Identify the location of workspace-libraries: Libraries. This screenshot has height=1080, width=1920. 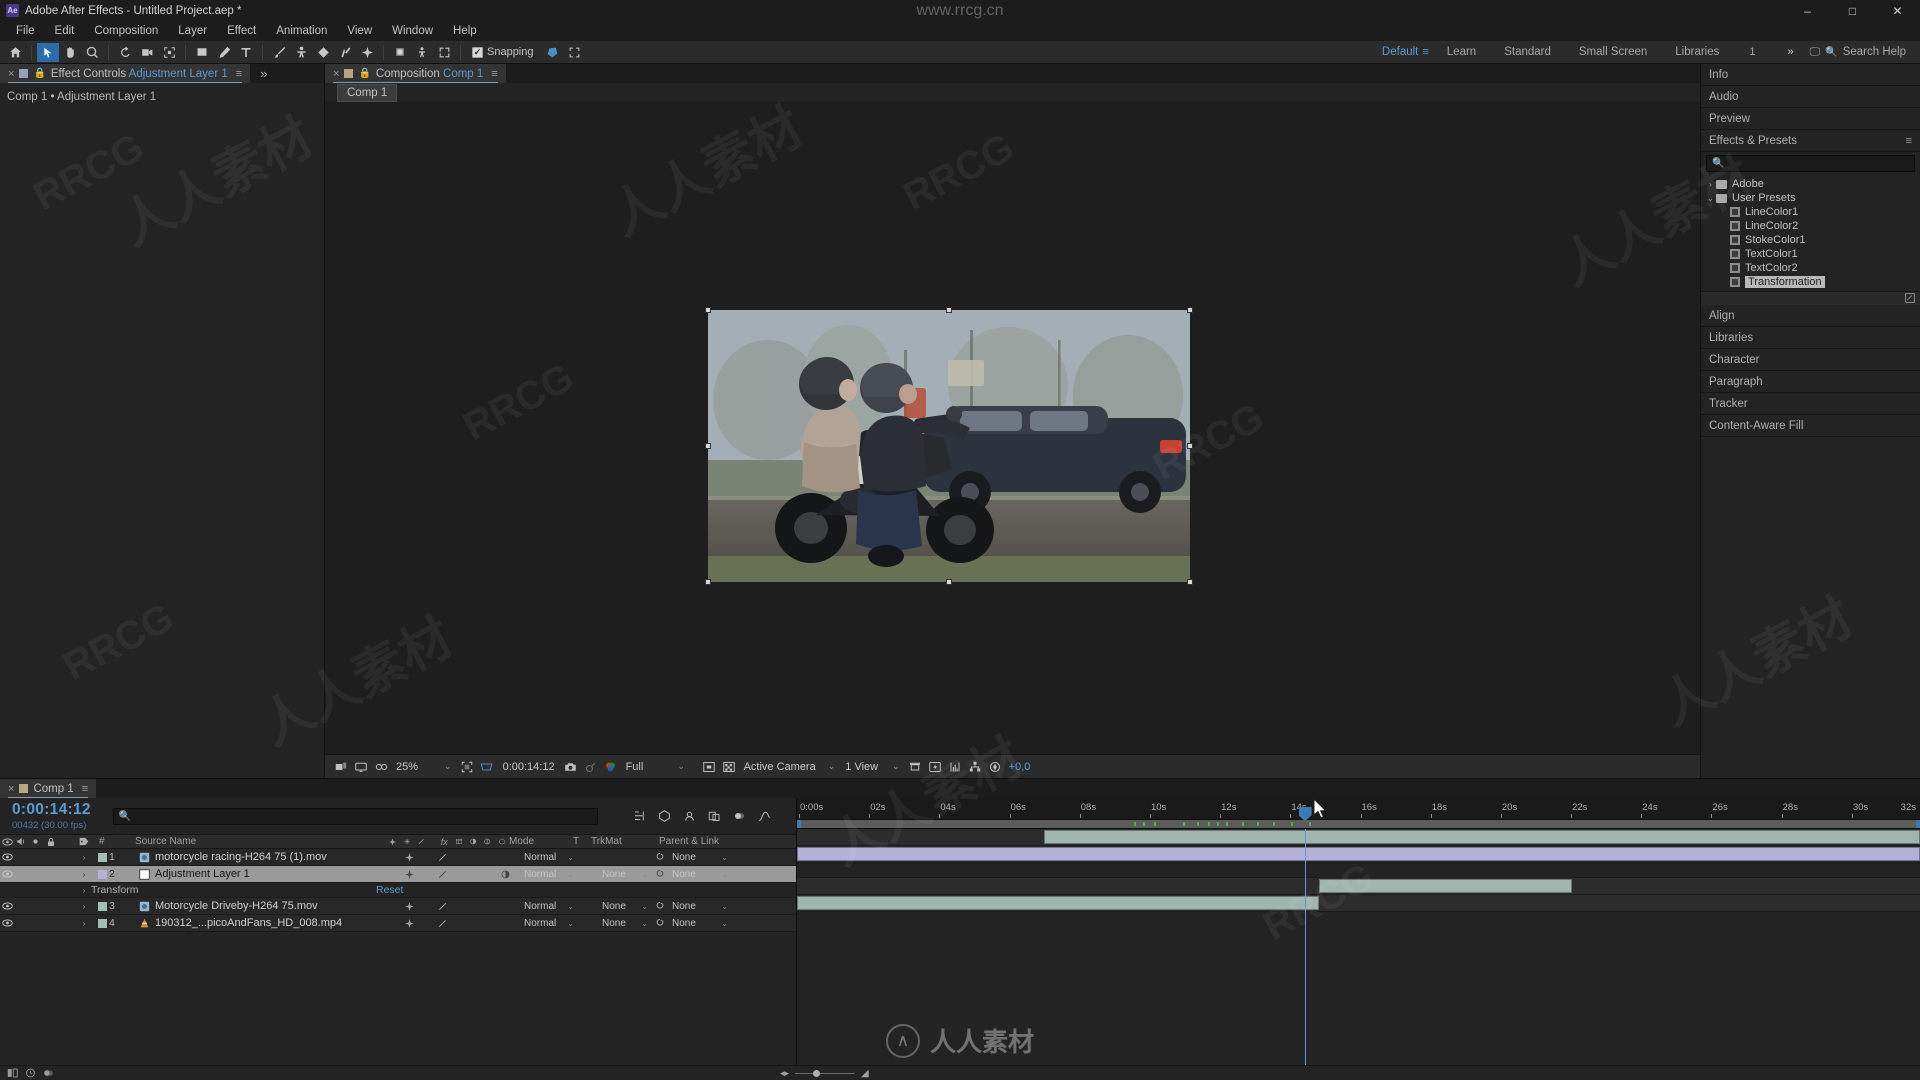
(1697, 52).